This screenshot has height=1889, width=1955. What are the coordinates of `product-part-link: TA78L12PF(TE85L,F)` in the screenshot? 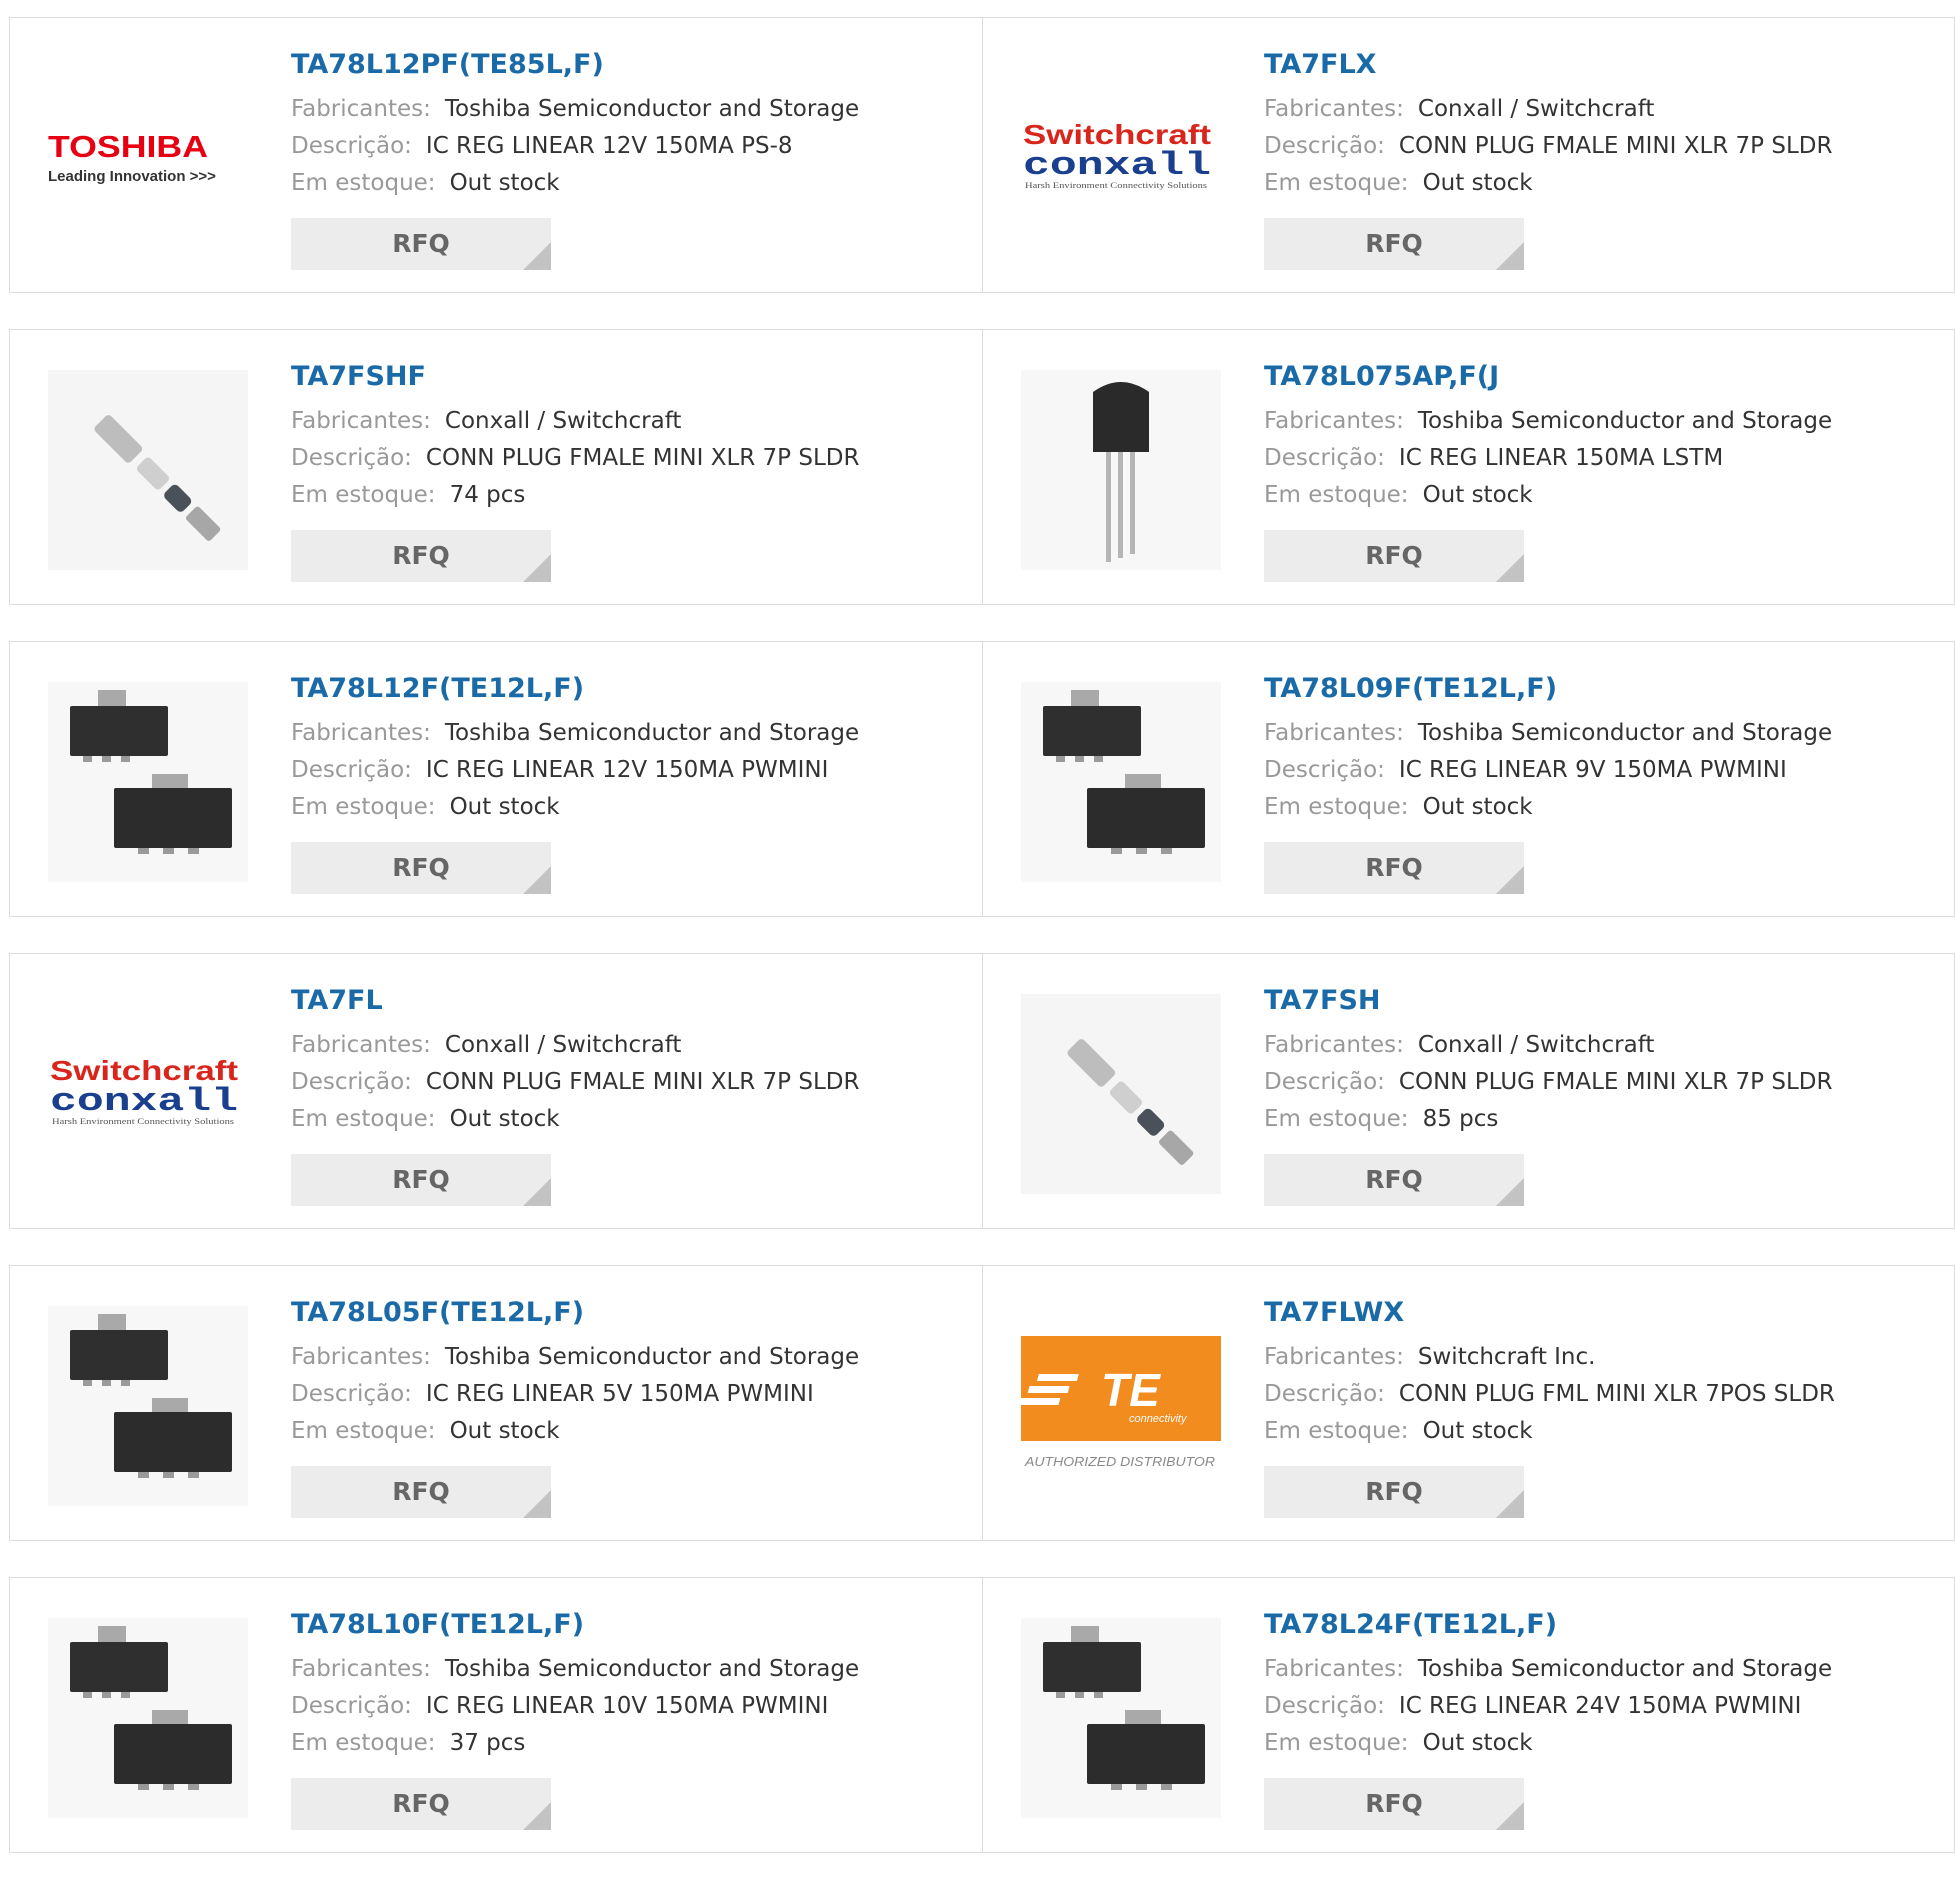 It's located at (626, 65).